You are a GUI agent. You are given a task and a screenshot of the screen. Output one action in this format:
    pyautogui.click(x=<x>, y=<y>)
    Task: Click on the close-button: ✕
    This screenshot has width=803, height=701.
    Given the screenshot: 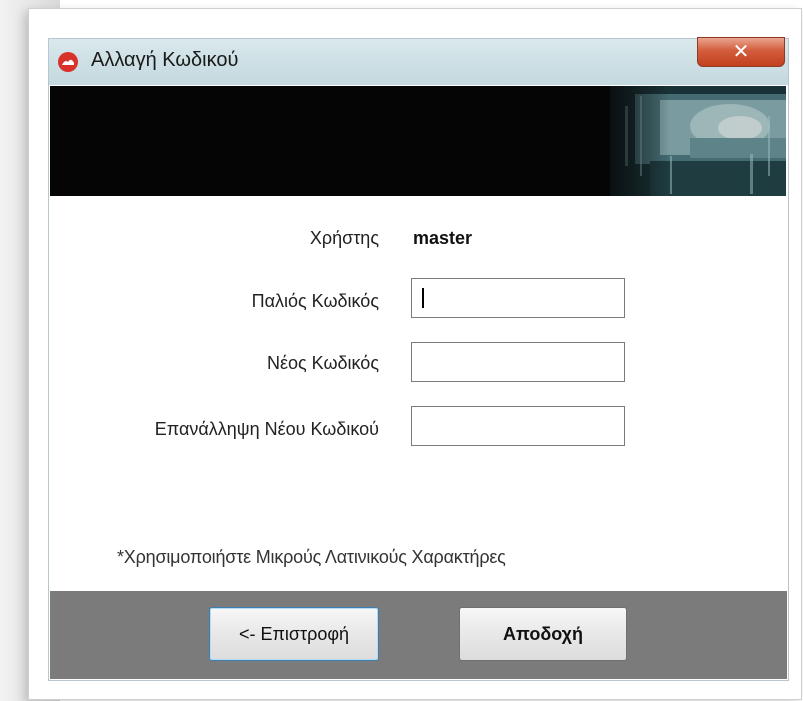 What is the action you would take?
    pyautogui.click(x=741, y=52)
    